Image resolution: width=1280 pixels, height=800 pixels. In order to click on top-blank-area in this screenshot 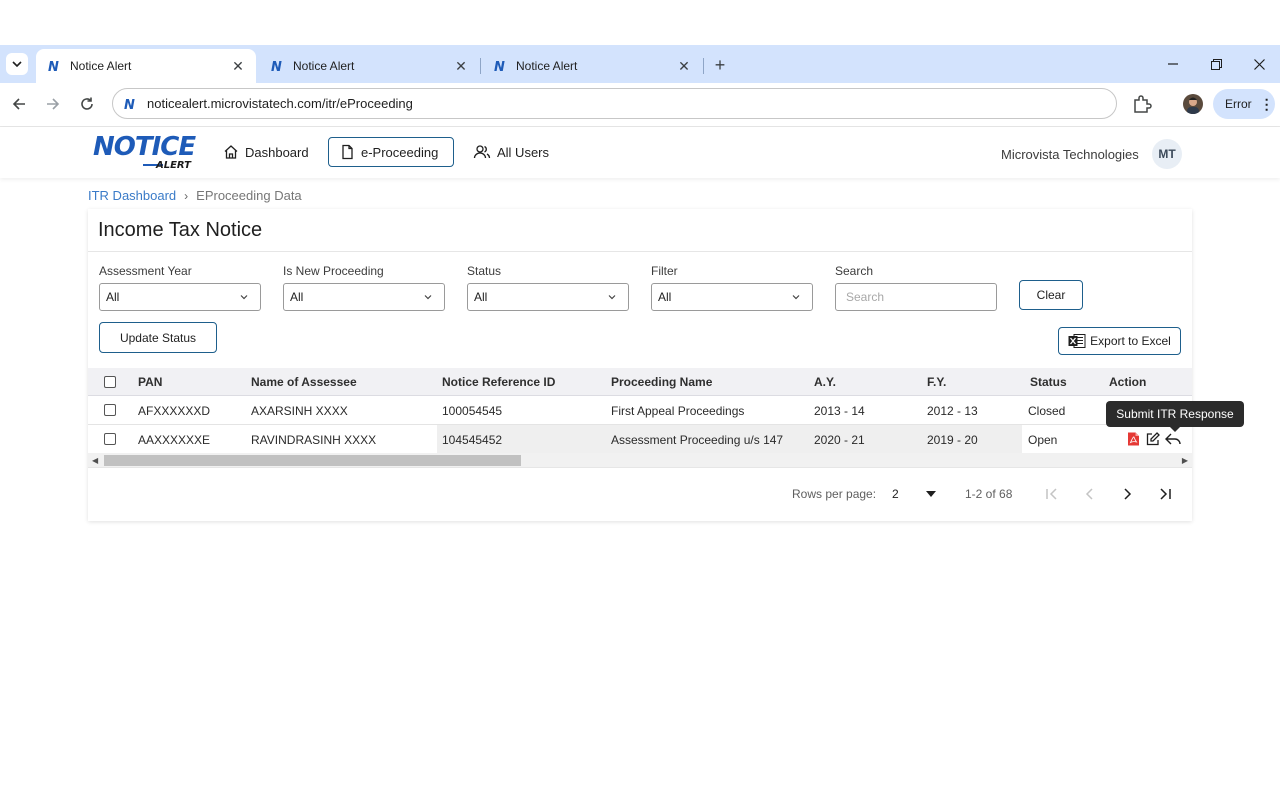, I will do `click(640, 22)`.